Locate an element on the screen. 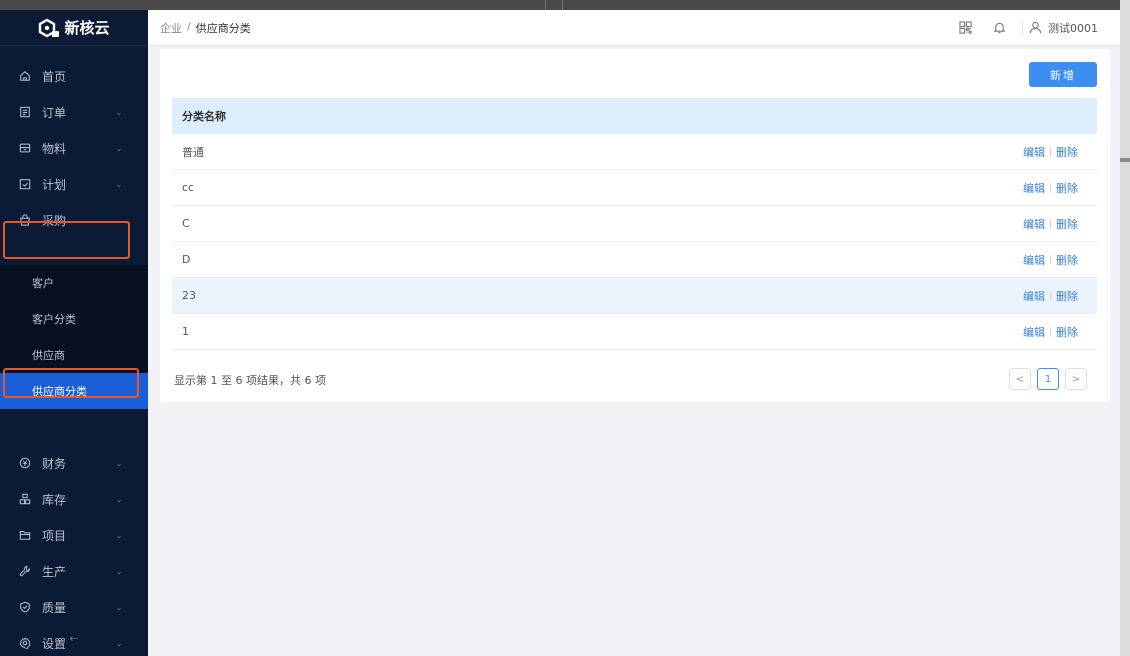 The image size is (1130, 656). sidebar-item-project: 项目 ⌄ is located at coordinates (74, 535).